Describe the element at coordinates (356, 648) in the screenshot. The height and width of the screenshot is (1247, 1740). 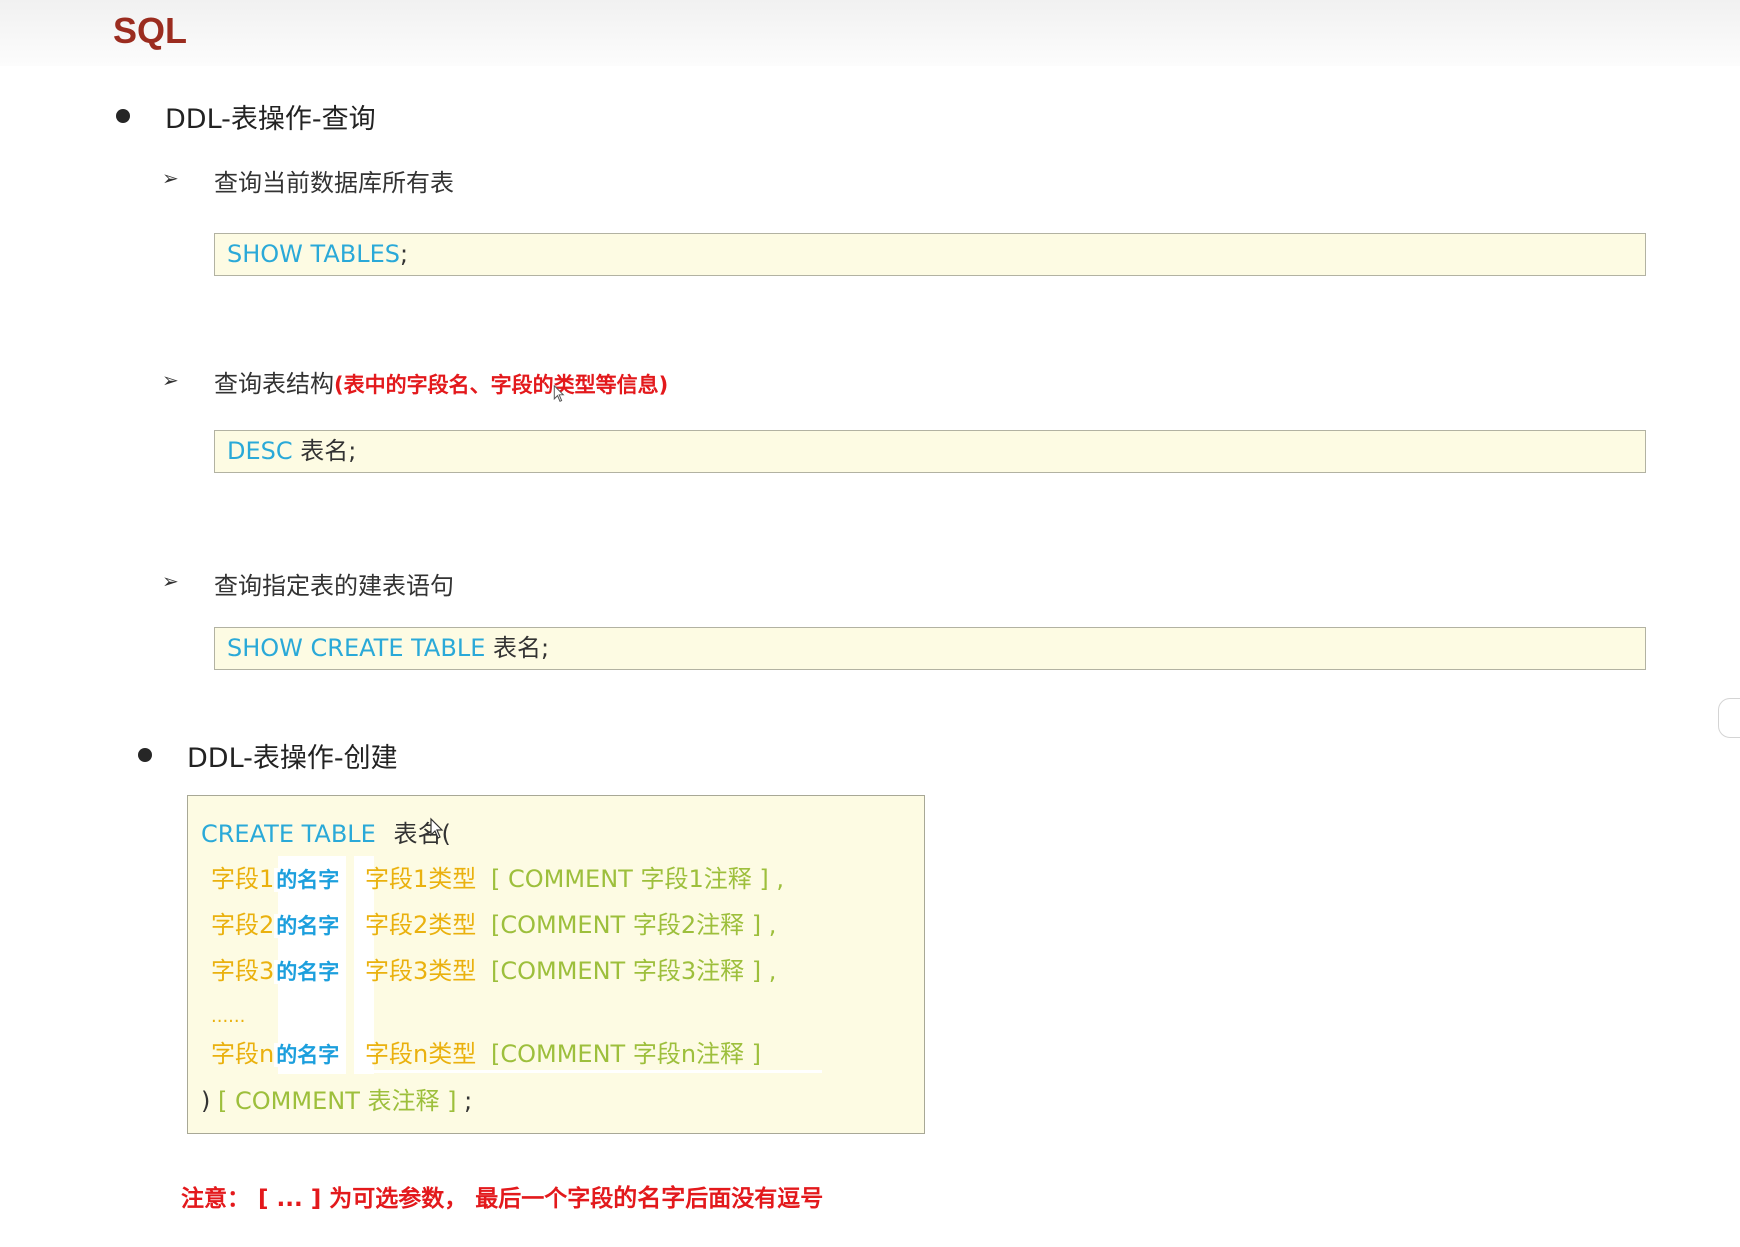
I see `sql-keyword: SHOW CREATE TABLE` at that location.